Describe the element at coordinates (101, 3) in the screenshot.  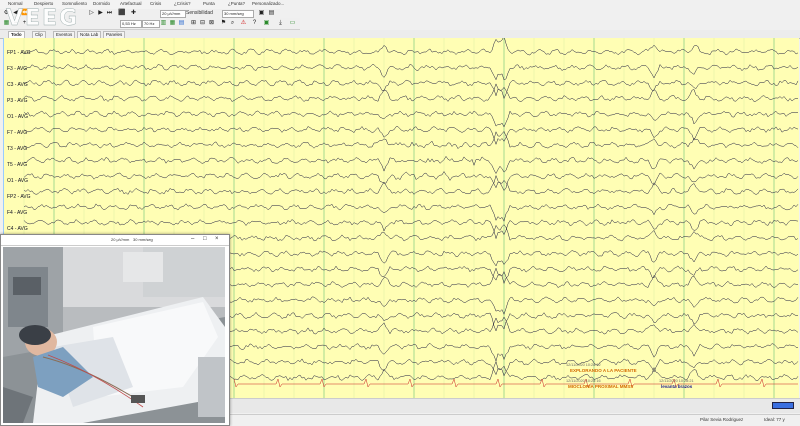
I see `menu-dormido: Dormido` at that location.